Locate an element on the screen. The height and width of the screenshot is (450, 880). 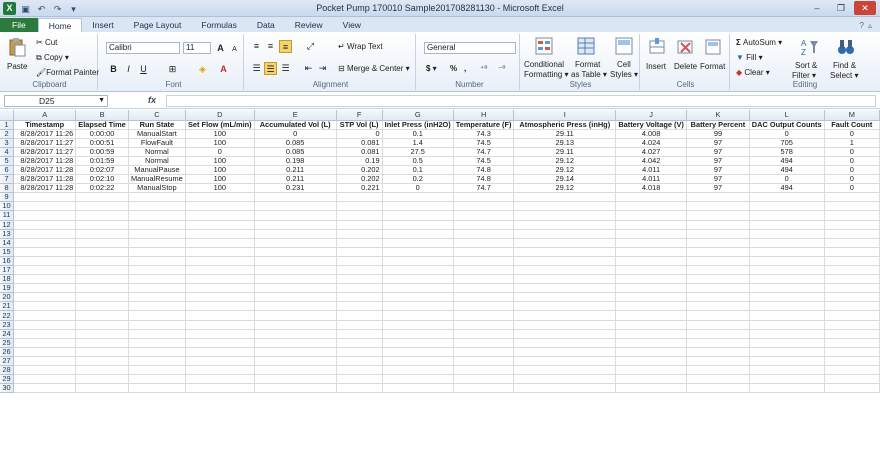
cell-d6: 100 is located at coordinates (220, 170).